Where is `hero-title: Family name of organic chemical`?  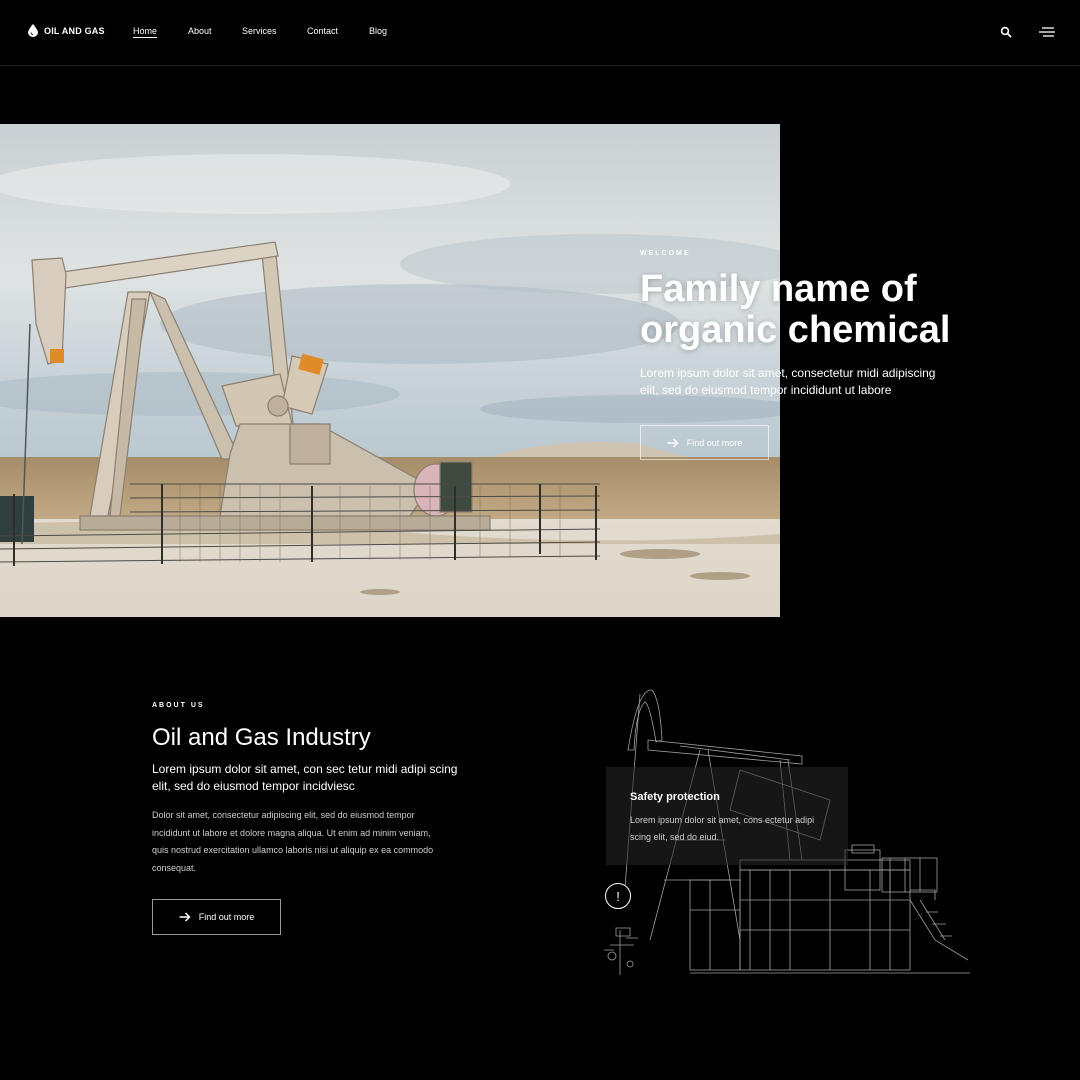 hero-title: Family name of organic chemical is located at coordinates (805, 310).